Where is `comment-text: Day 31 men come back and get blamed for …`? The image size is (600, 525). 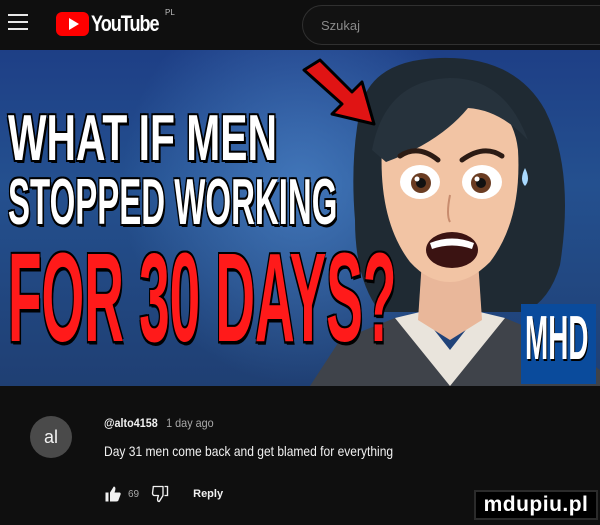
comment-text: Day 31 men come back and get blamed for … is located at coordinates (249, 451).